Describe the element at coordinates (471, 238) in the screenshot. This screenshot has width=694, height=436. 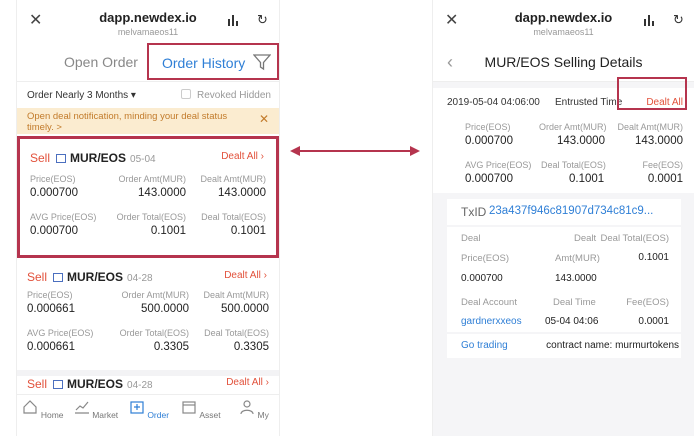
I see `deal-heading: Deal` at that location.